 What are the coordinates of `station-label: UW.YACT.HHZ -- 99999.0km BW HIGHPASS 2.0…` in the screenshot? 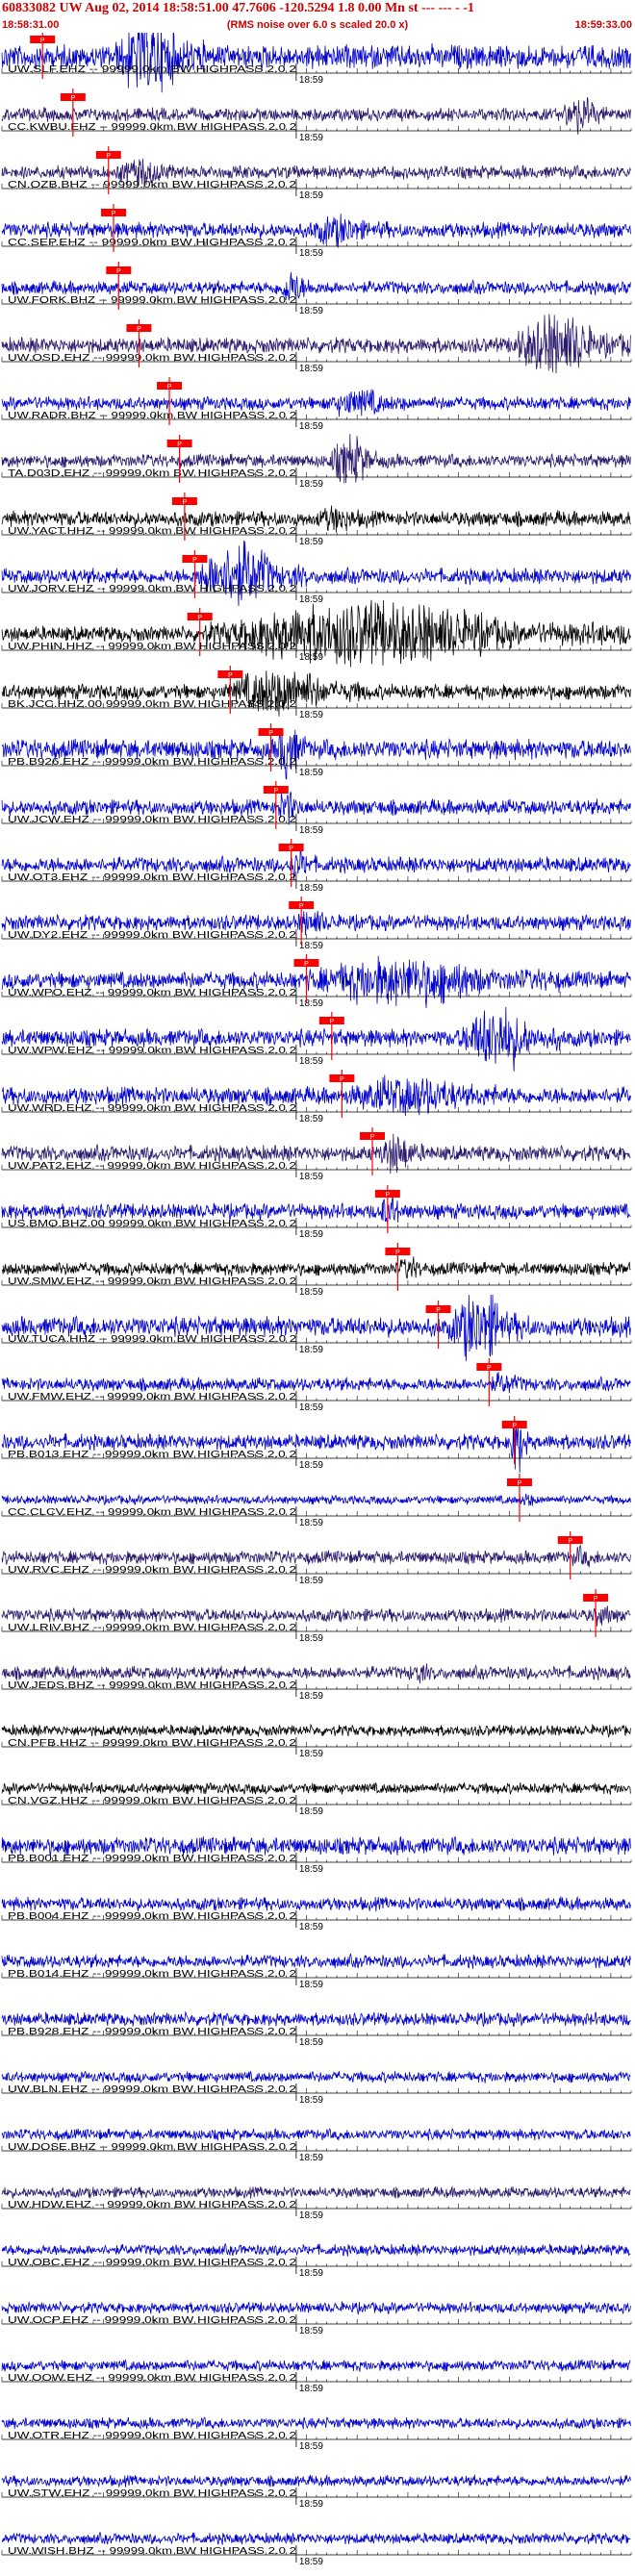 It's located at (152, 532).